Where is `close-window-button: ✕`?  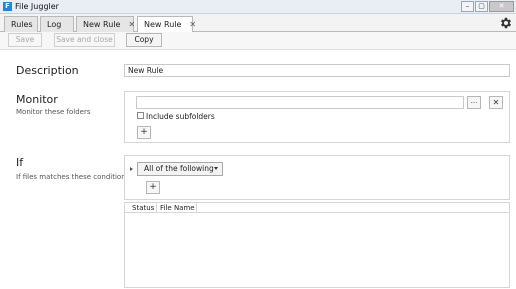
close-window-button: ✕ is located at coordinates (501, 6).